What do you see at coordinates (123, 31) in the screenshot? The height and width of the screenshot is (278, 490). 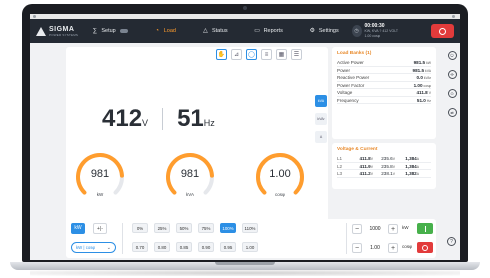 I see `toggle-indicator-icon` at bounding box center [123, 31].